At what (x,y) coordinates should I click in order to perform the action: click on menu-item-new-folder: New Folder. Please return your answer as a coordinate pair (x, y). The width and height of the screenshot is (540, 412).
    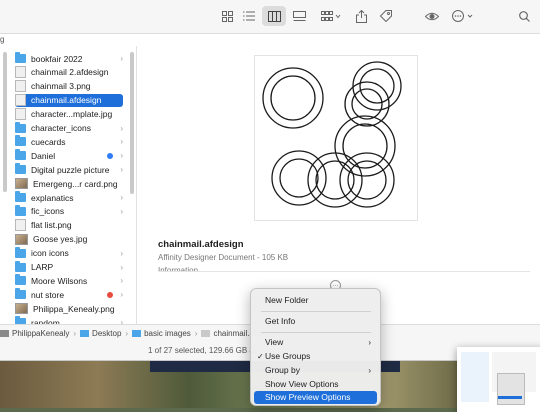
    Looking at the image, I should click on (315, 300).